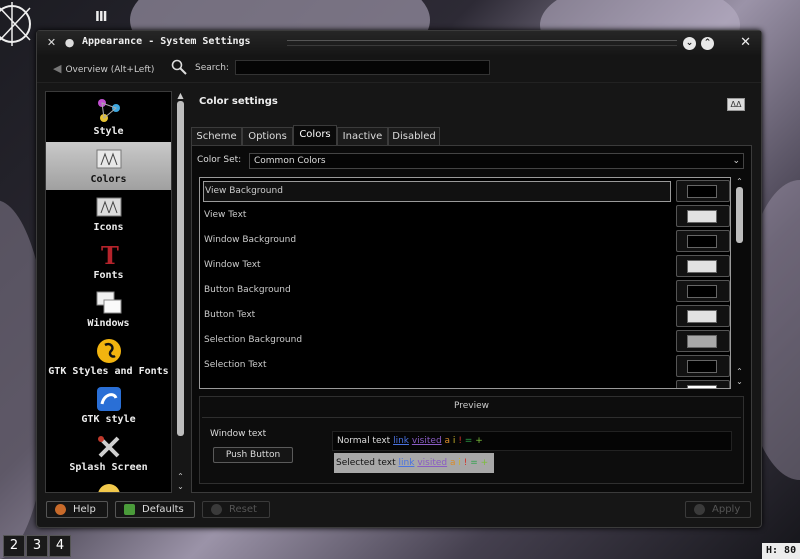 This screenshot has width=800, height=559. What do you see at coordinates (60, 546) in the screenshot?
I see `pager-desktop-4: 4` at bounding box center [60, 546].